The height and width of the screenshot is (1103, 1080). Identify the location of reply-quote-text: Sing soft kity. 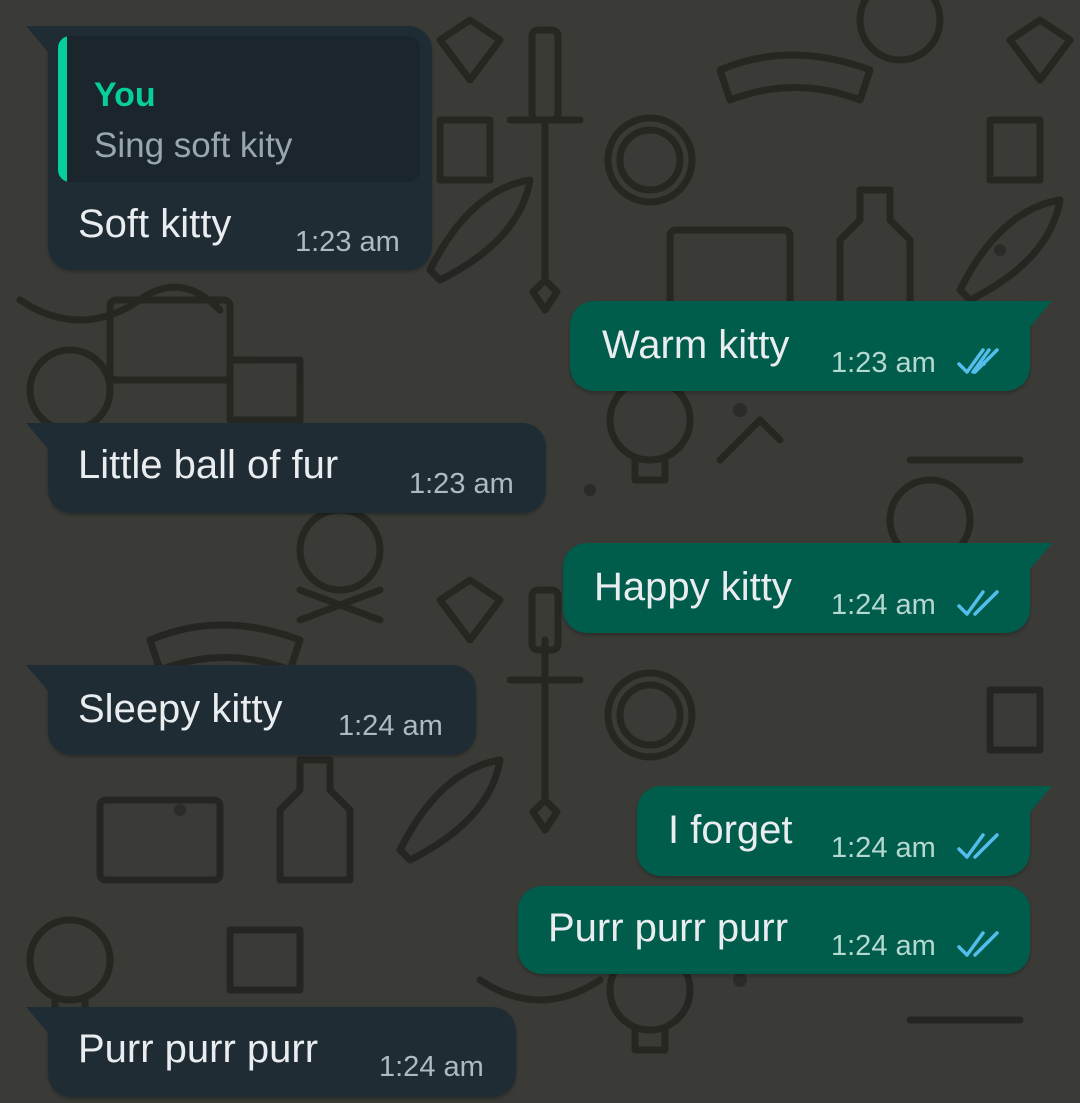
(193, 145).